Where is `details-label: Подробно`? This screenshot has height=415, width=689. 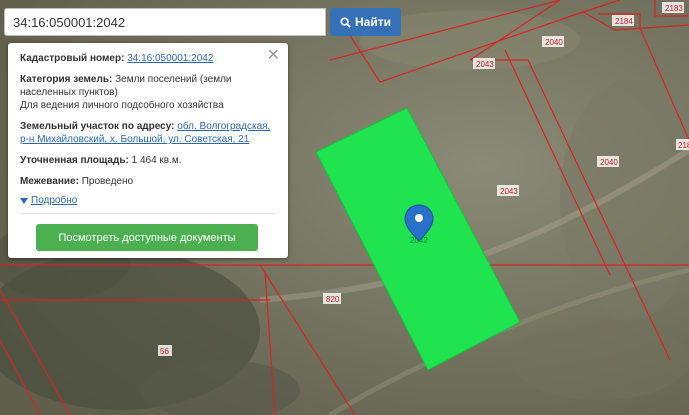
details-label: Подробно is located at coordinates (54, 200).